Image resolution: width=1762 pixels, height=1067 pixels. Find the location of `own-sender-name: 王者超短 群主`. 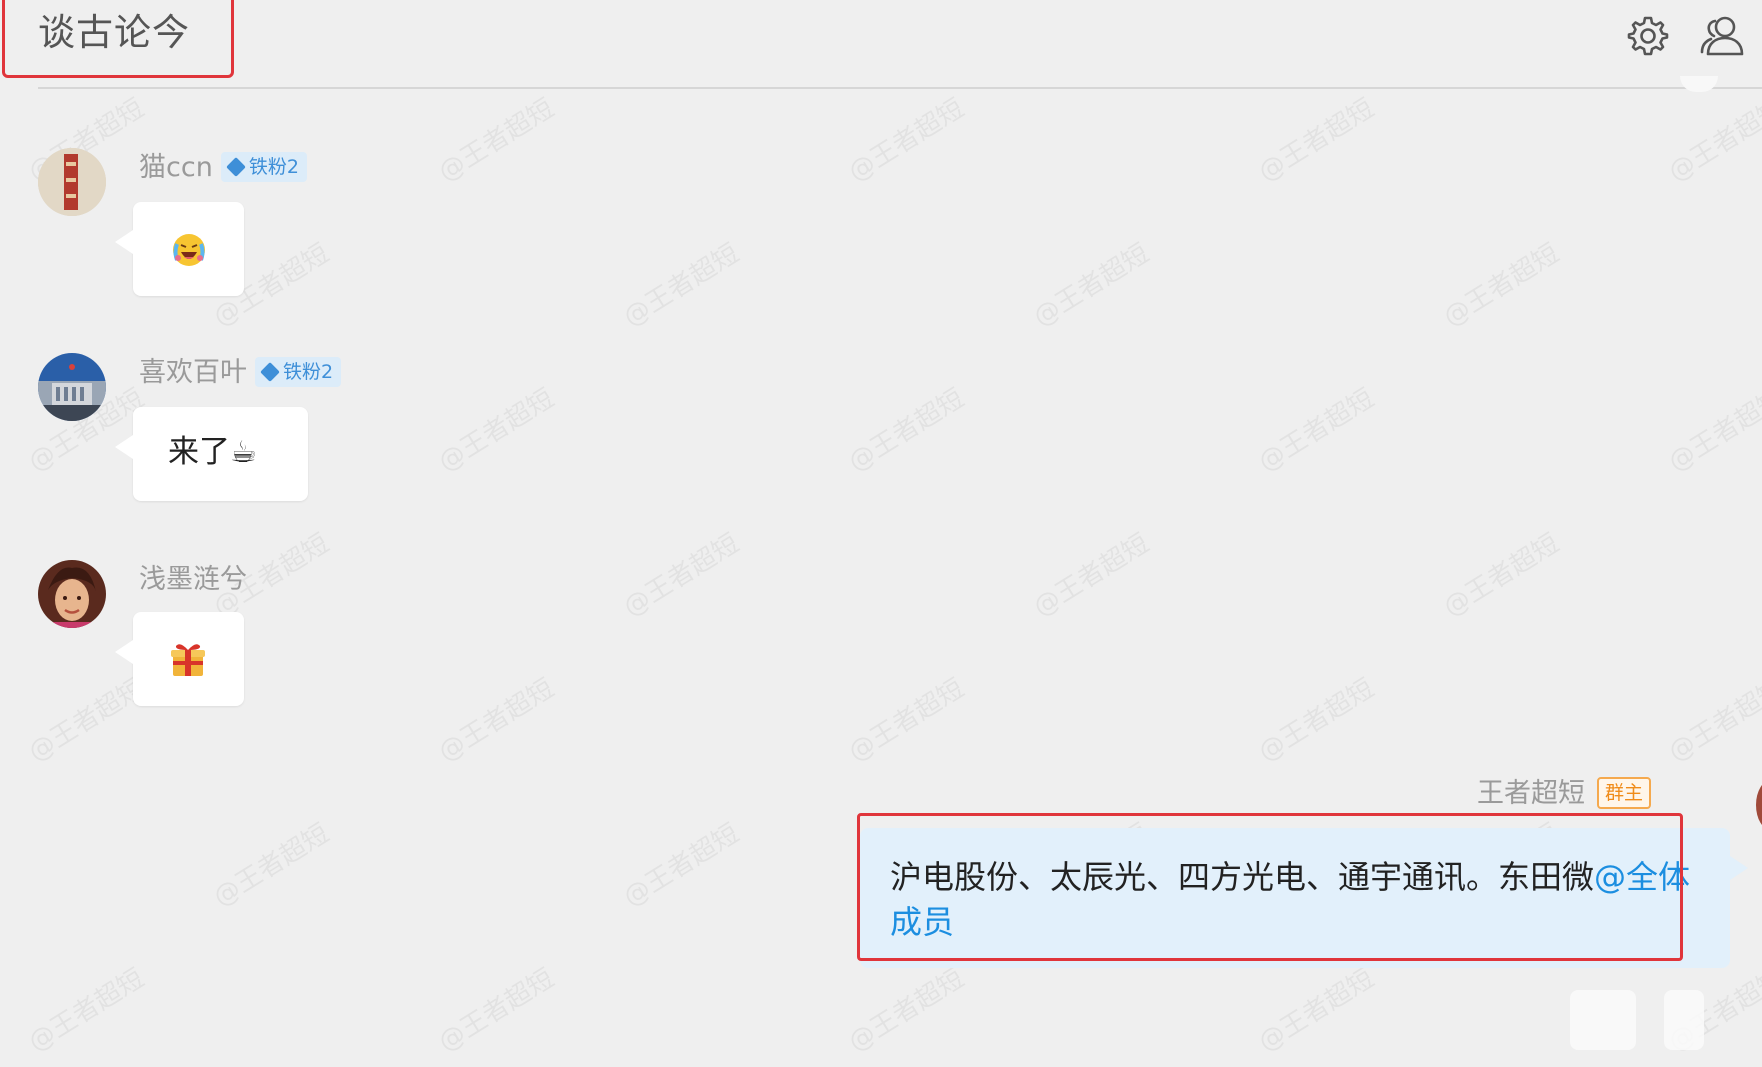

own-sender-name: 王者超短 群主 is located at coordinates (1564, 794).